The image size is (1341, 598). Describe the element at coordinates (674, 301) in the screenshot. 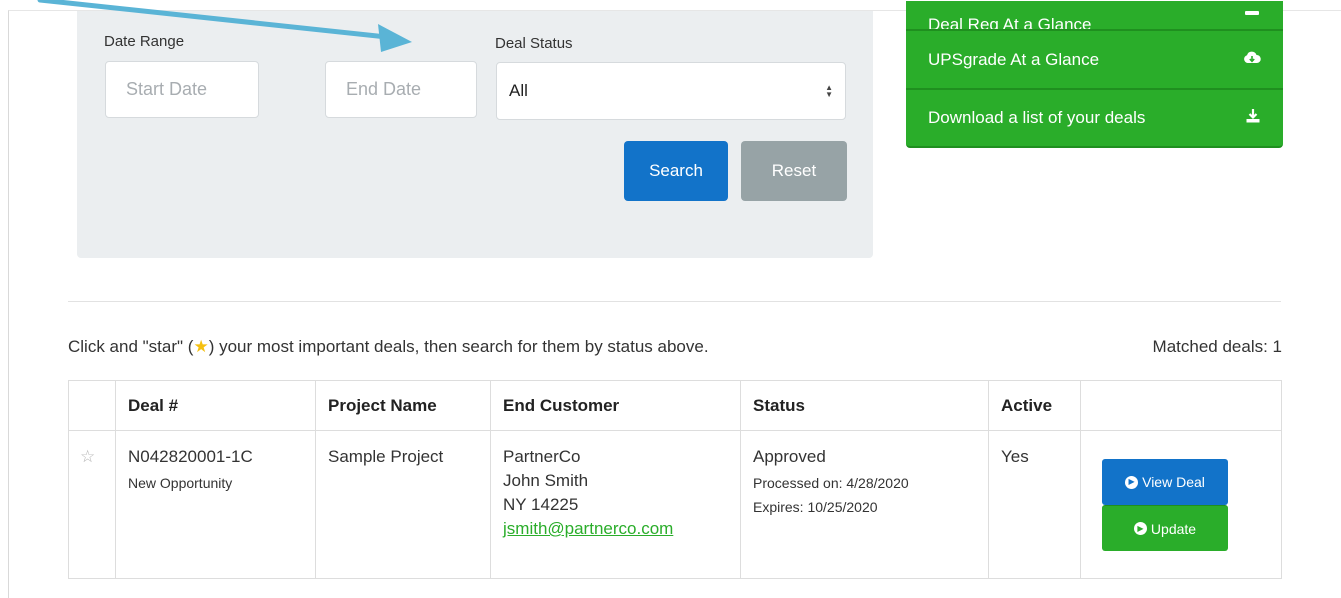

I see `section-divider` at that location.